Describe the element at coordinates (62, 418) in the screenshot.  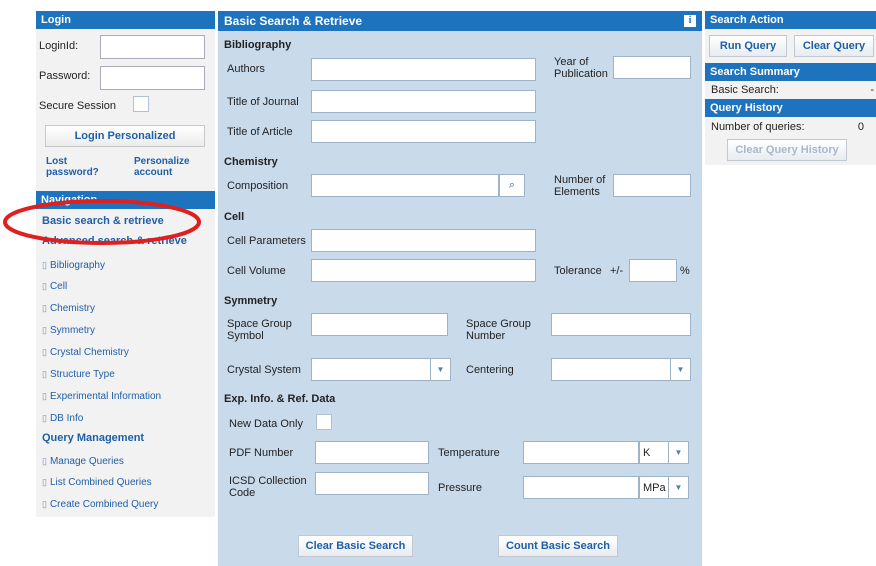
I see `nav-db-info: ▯ DB Info` at that location.